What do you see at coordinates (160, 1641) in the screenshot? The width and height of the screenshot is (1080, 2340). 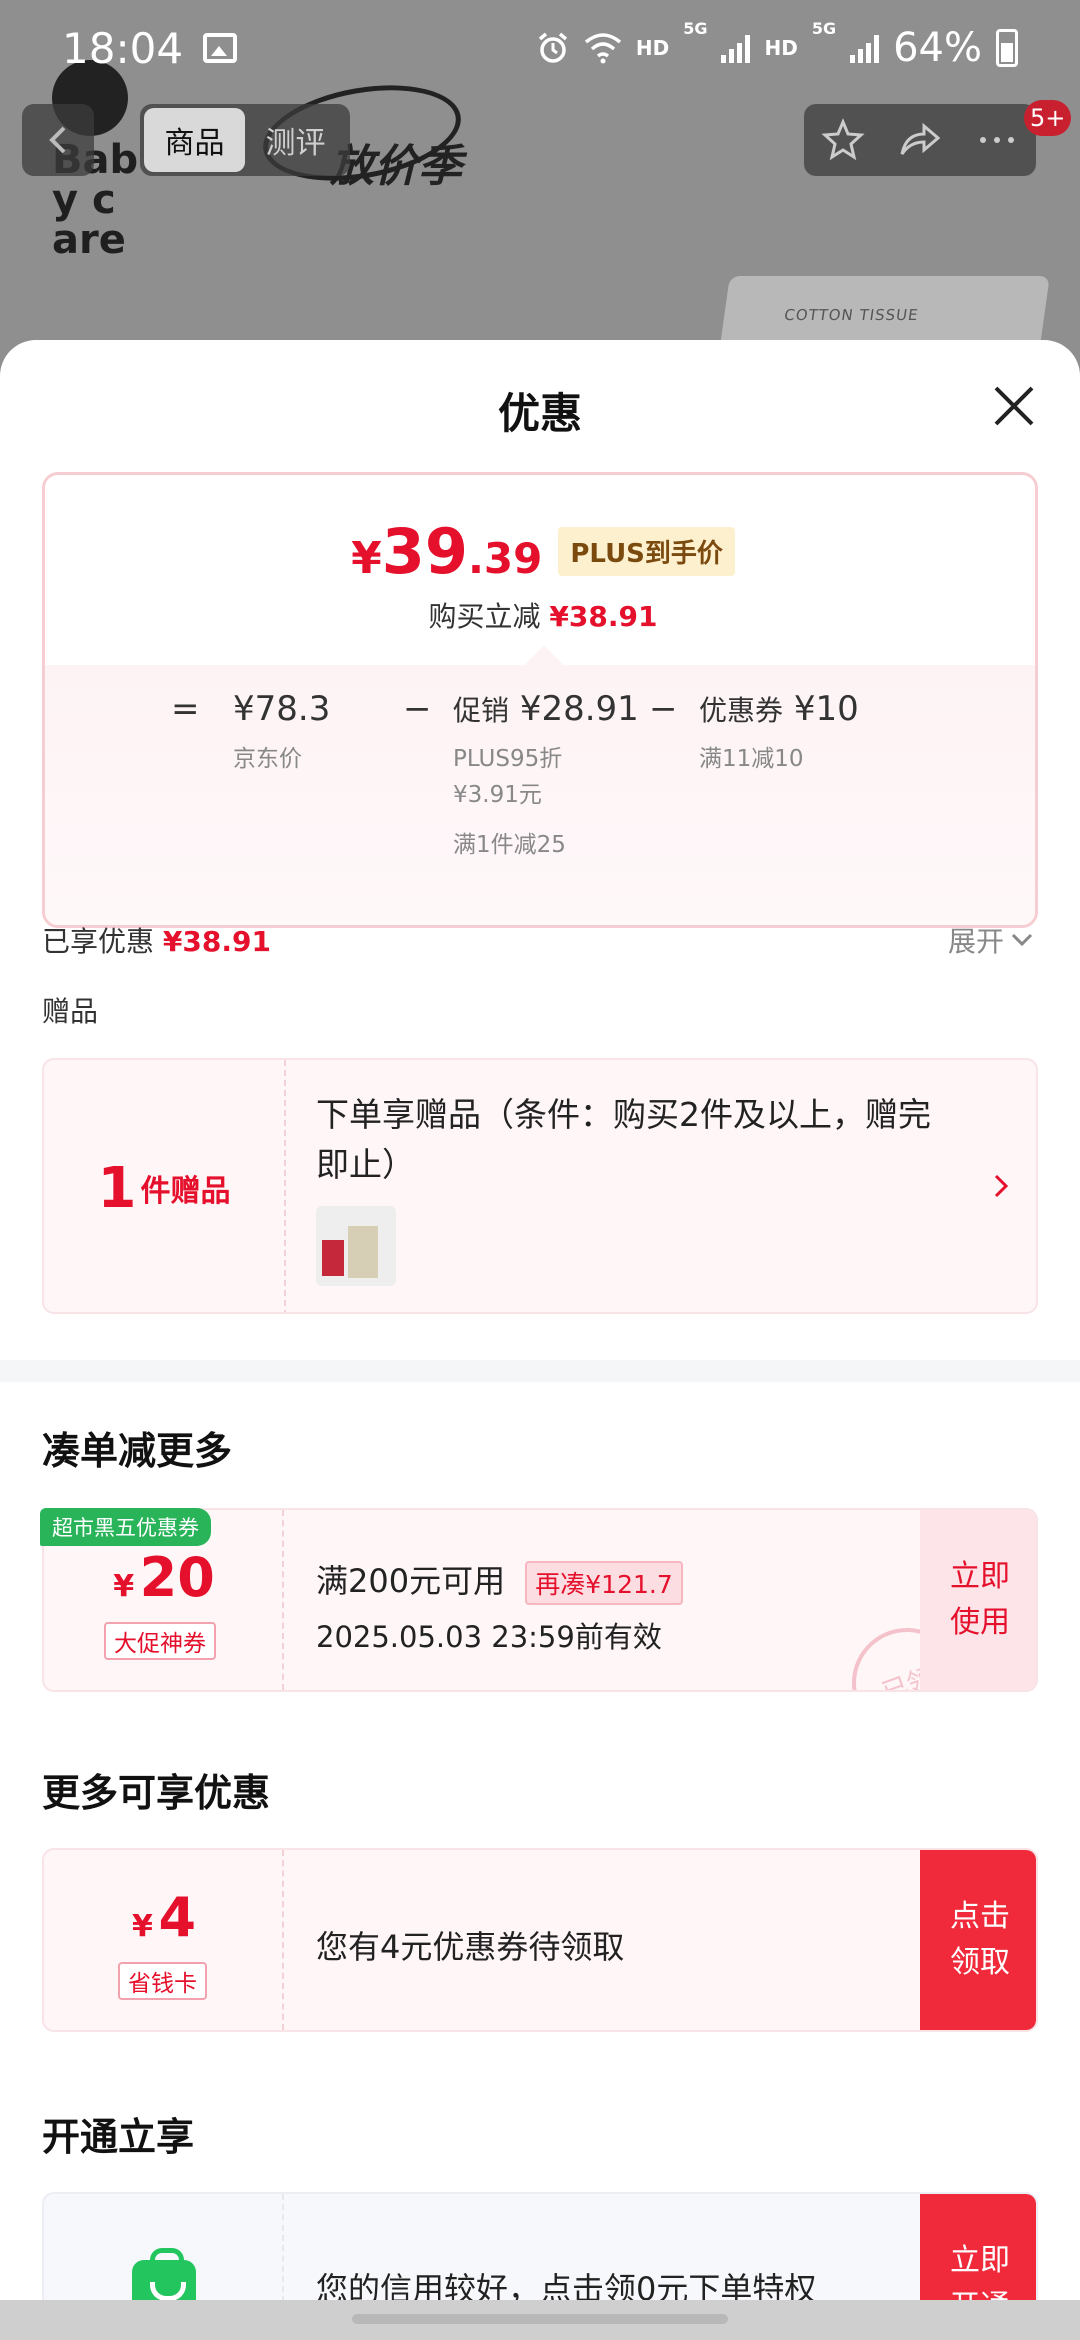 I see `coupon-tag: 大促神券` at bounding box center [160, 1641].